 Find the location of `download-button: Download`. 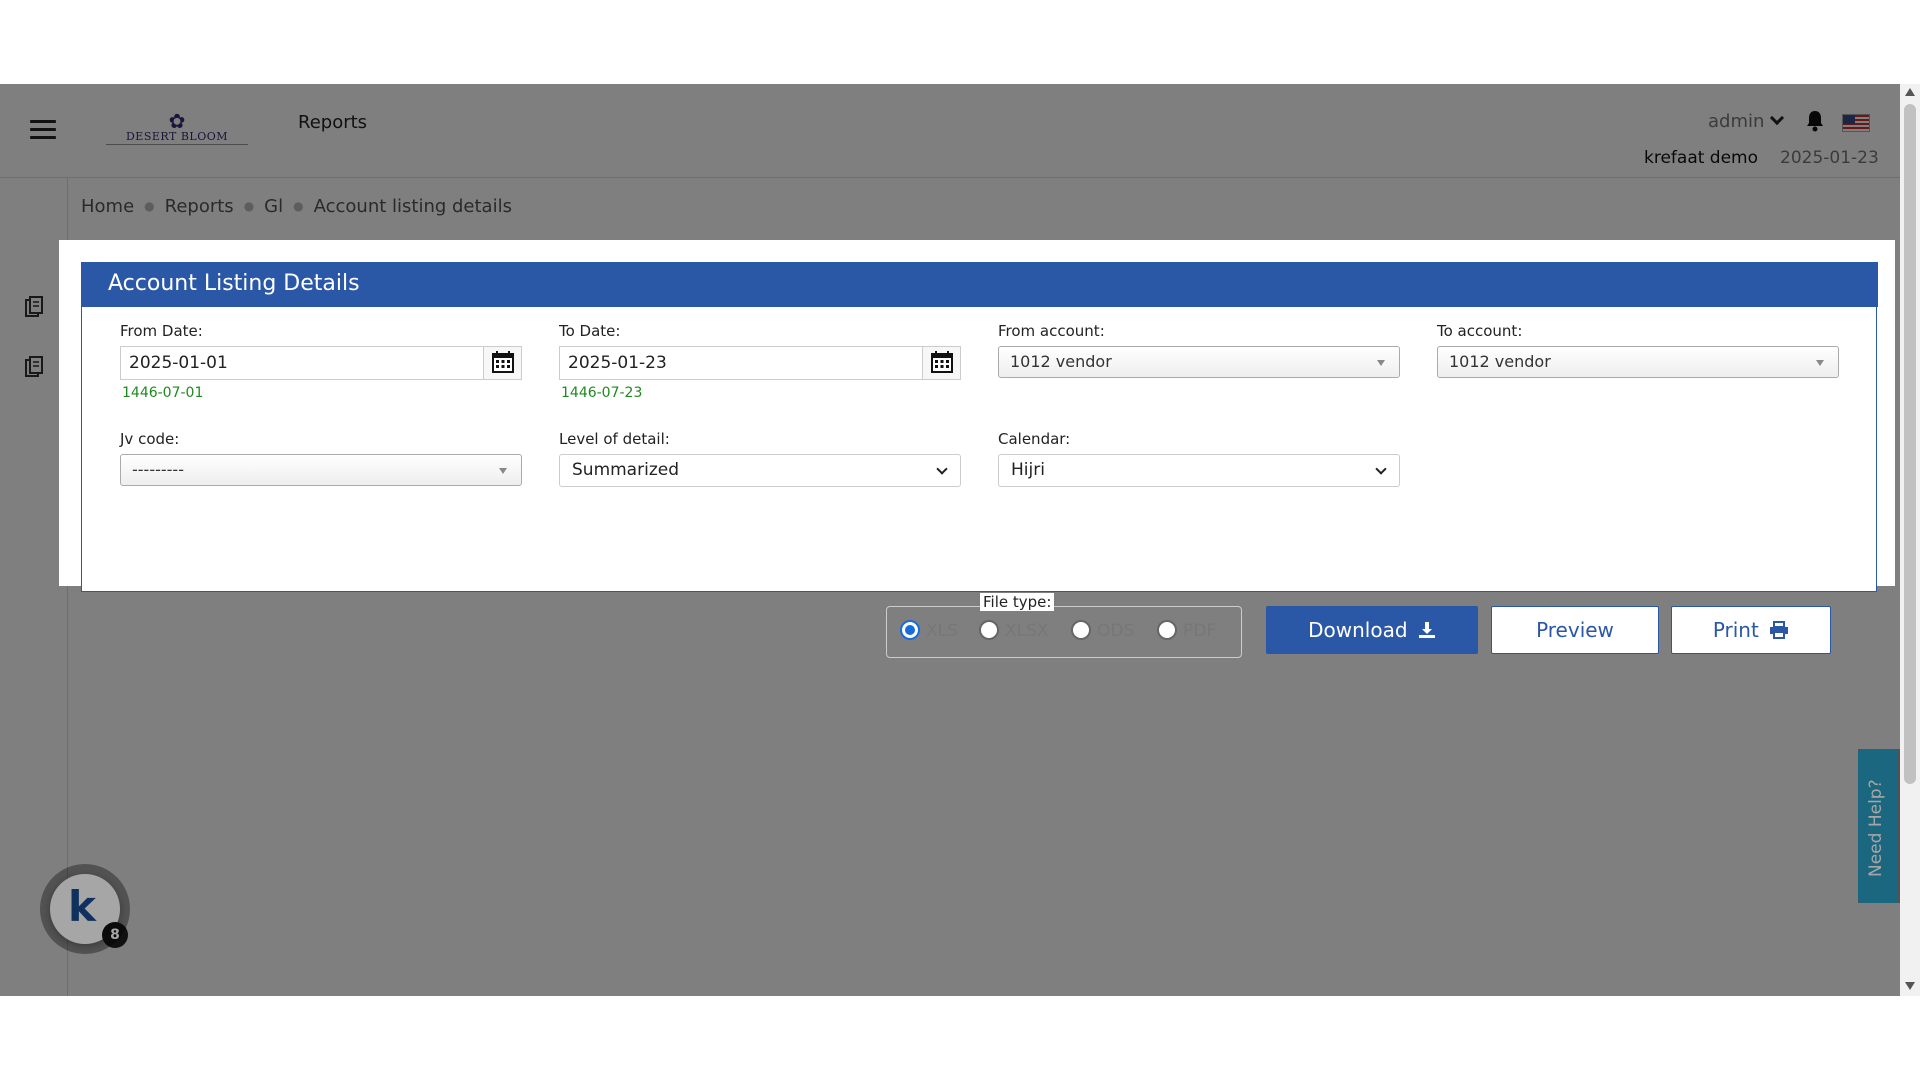

download-button: Download is located at coordinates (1372, 630).